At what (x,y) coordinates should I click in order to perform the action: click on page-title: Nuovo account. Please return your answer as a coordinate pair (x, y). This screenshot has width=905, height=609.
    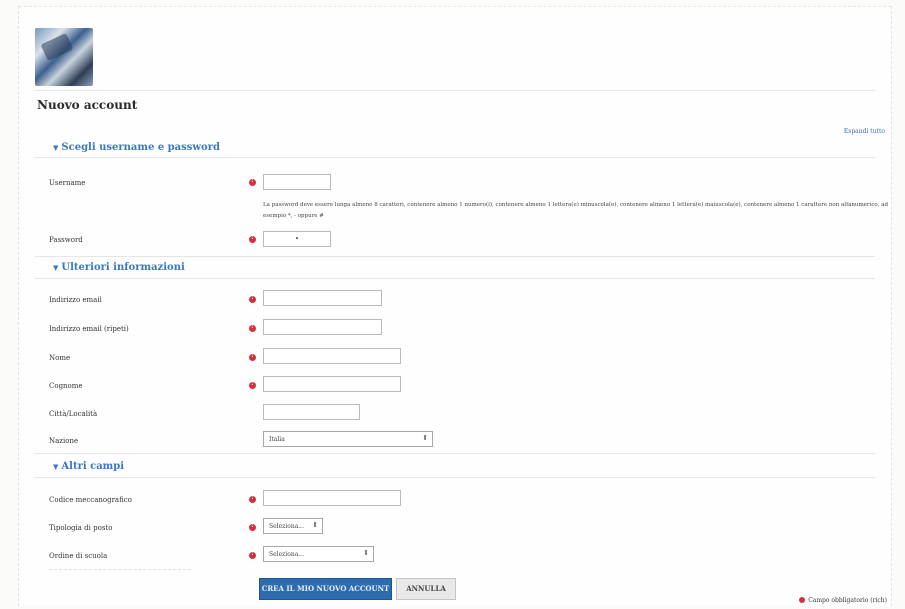
    Looking at the image, I should click on (87, 105).